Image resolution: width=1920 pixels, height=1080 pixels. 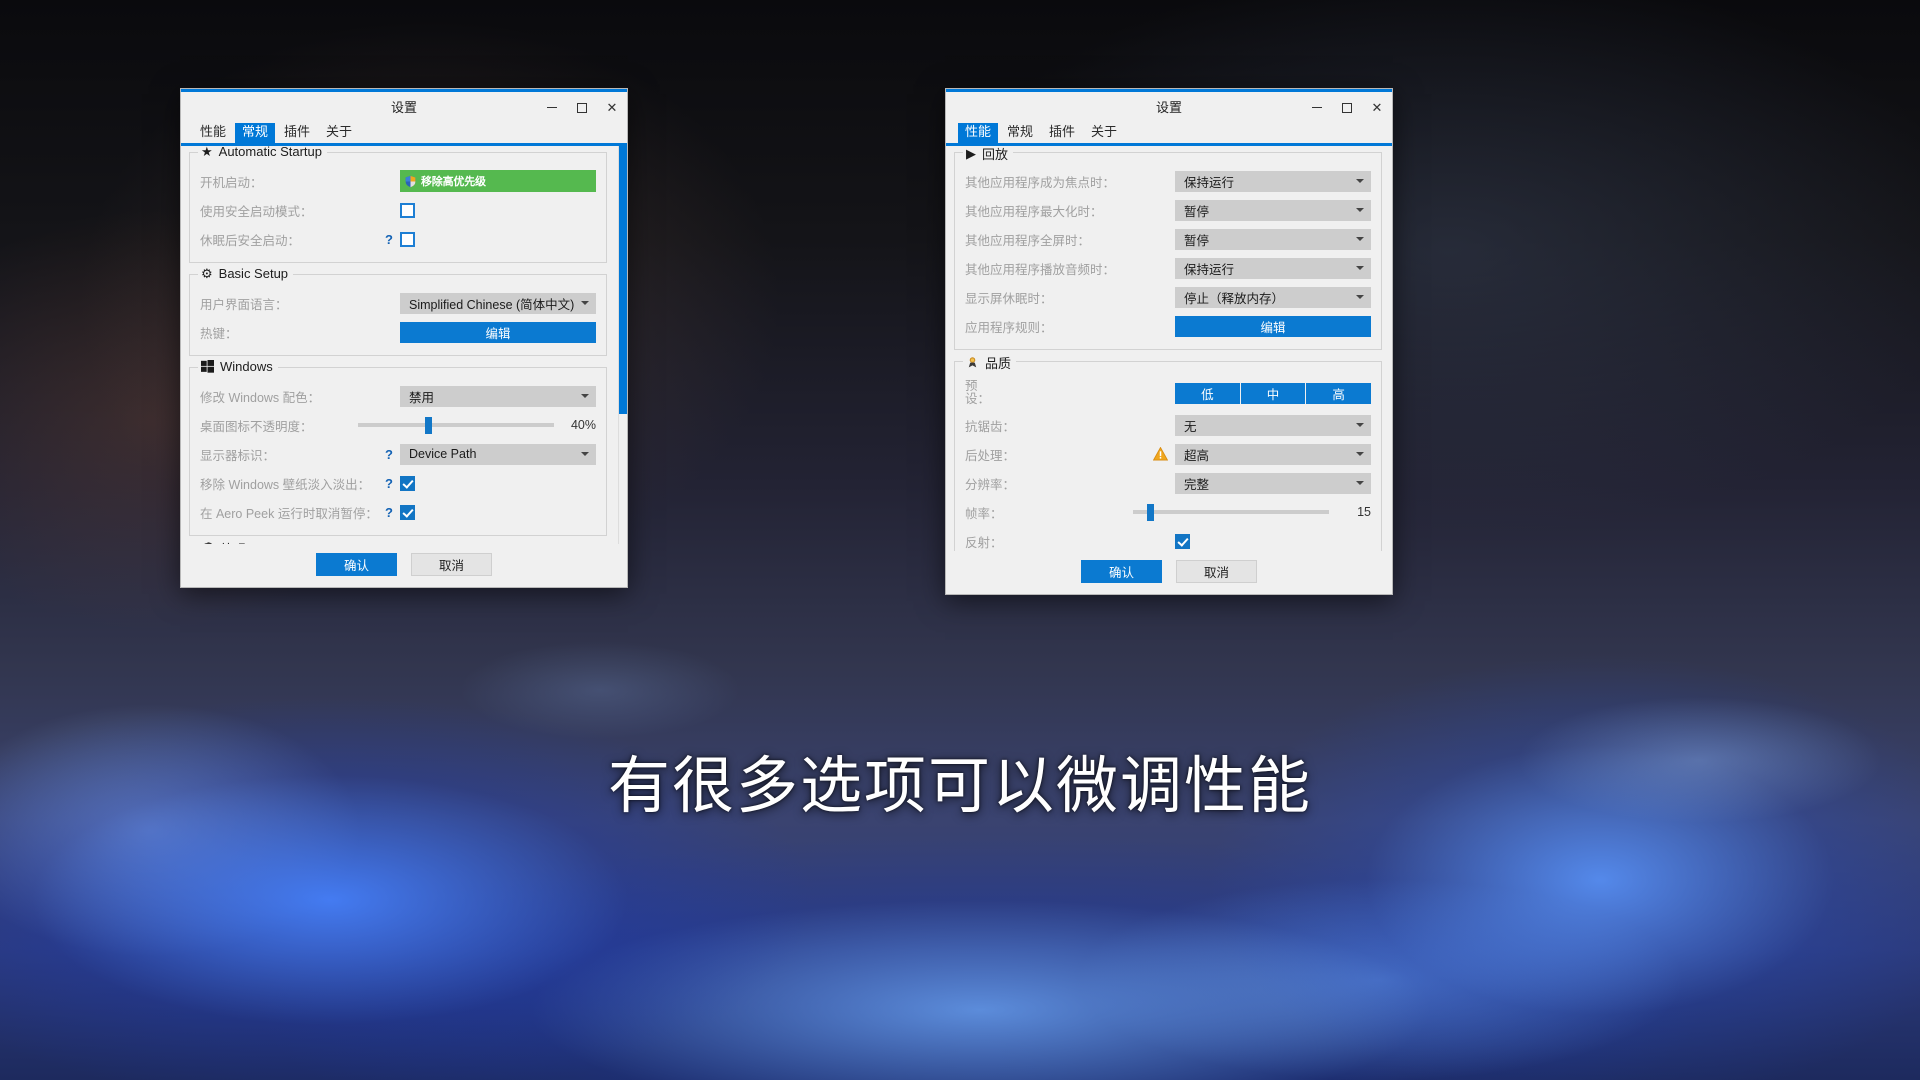 I want to click on warning-icon, so click(x=1160, y=454).